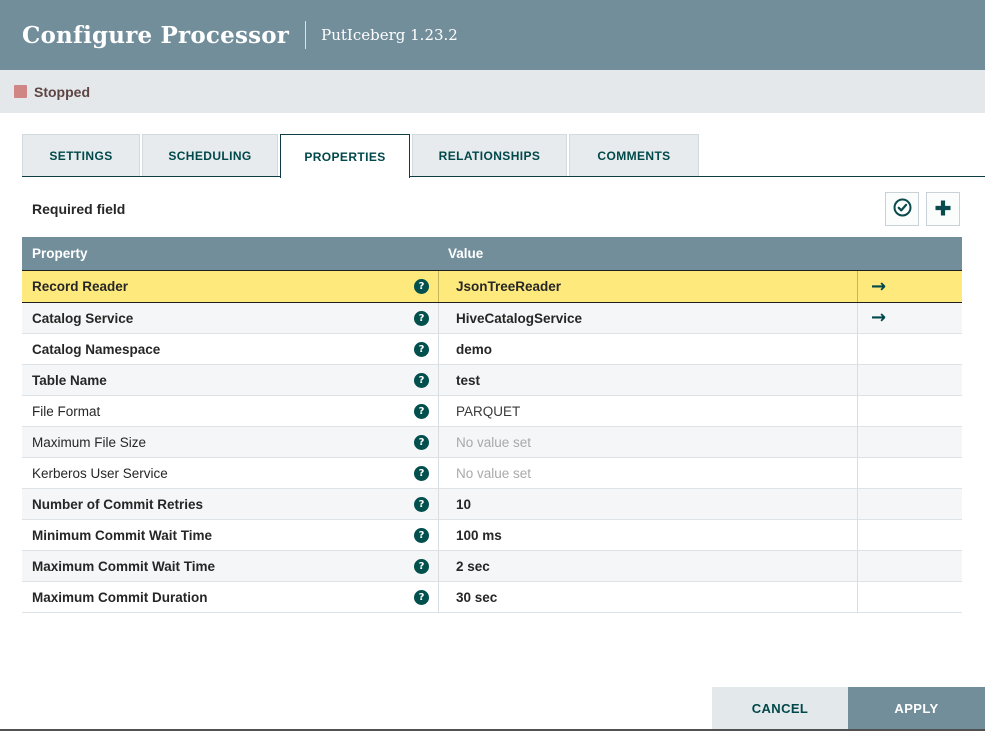 The image size is (985, 731). What do you see at coordinates (492, 380) in the screenshot?
I see `table-row: Table Name ? test →` at bounding box center [492, 380].